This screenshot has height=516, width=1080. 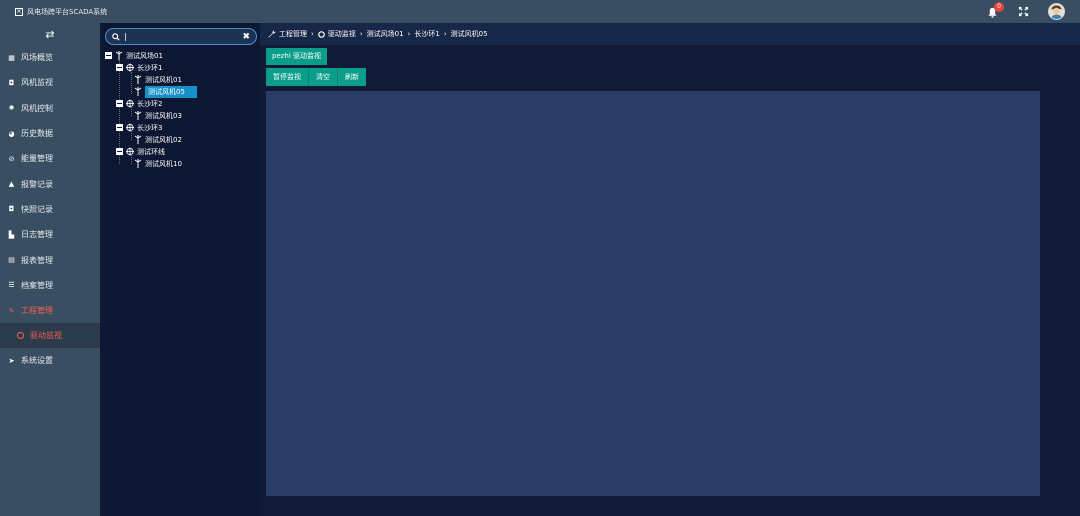 I want to click on bell-icon: ▲, so click(x=11, y=184).